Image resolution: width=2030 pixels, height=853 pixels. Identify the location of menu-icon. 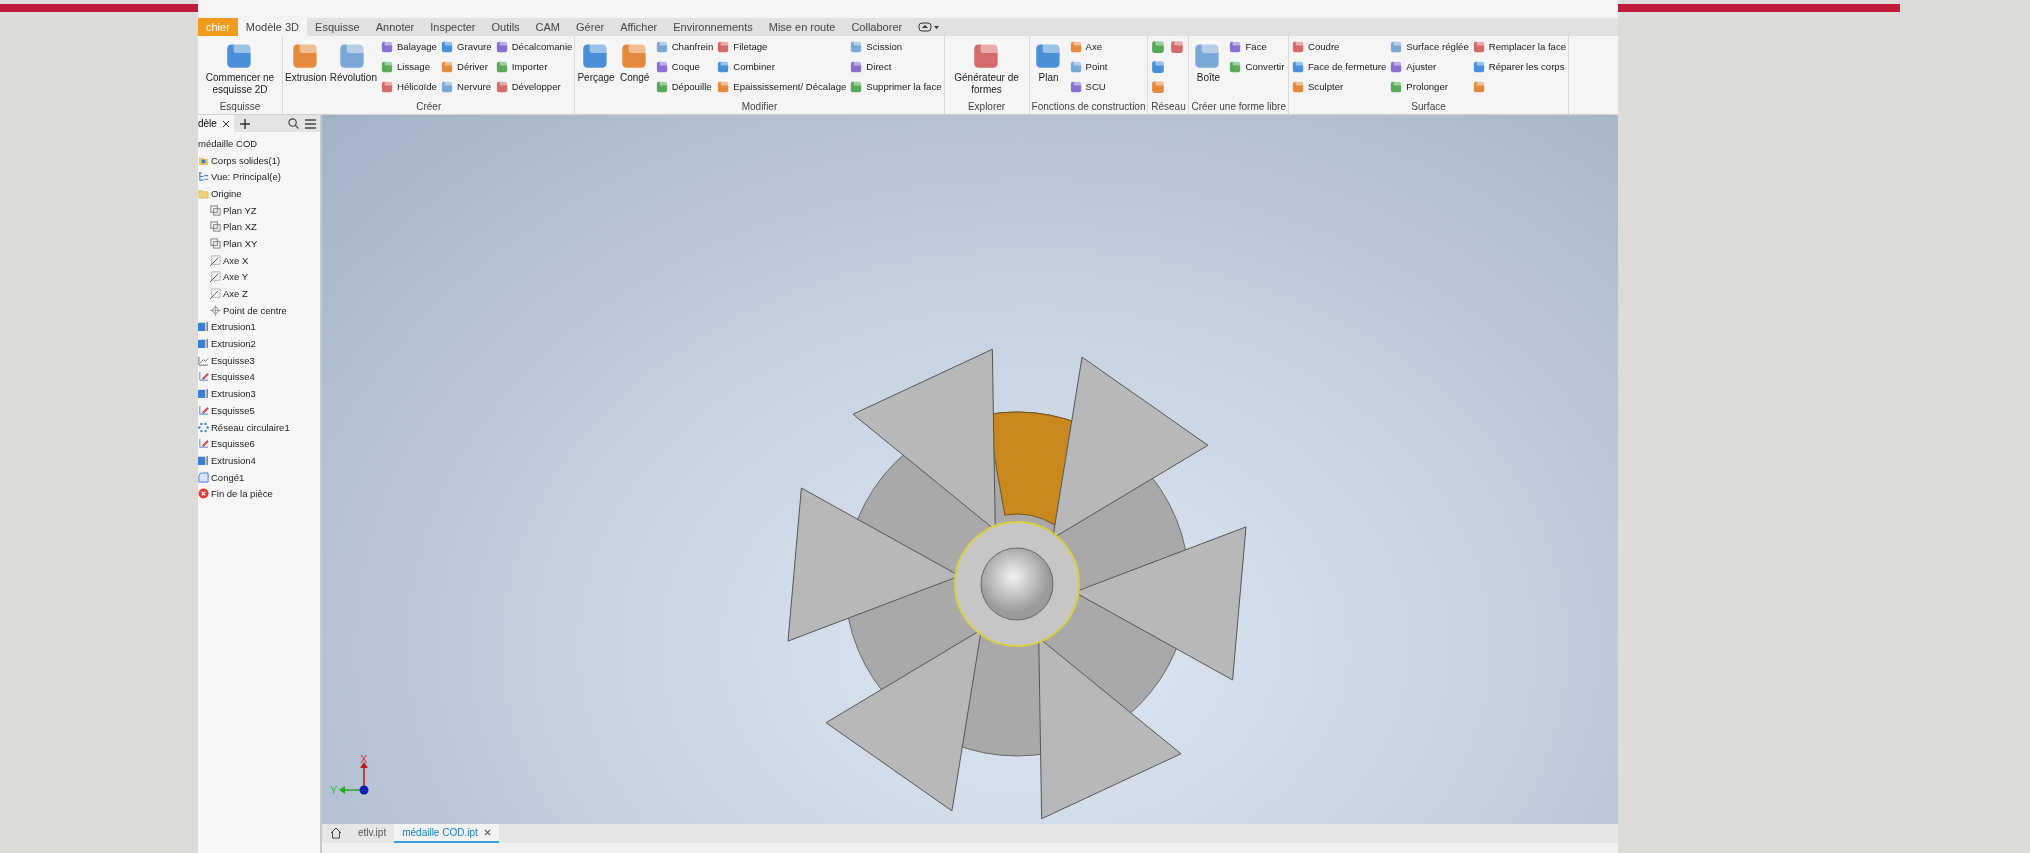
(310, 123).